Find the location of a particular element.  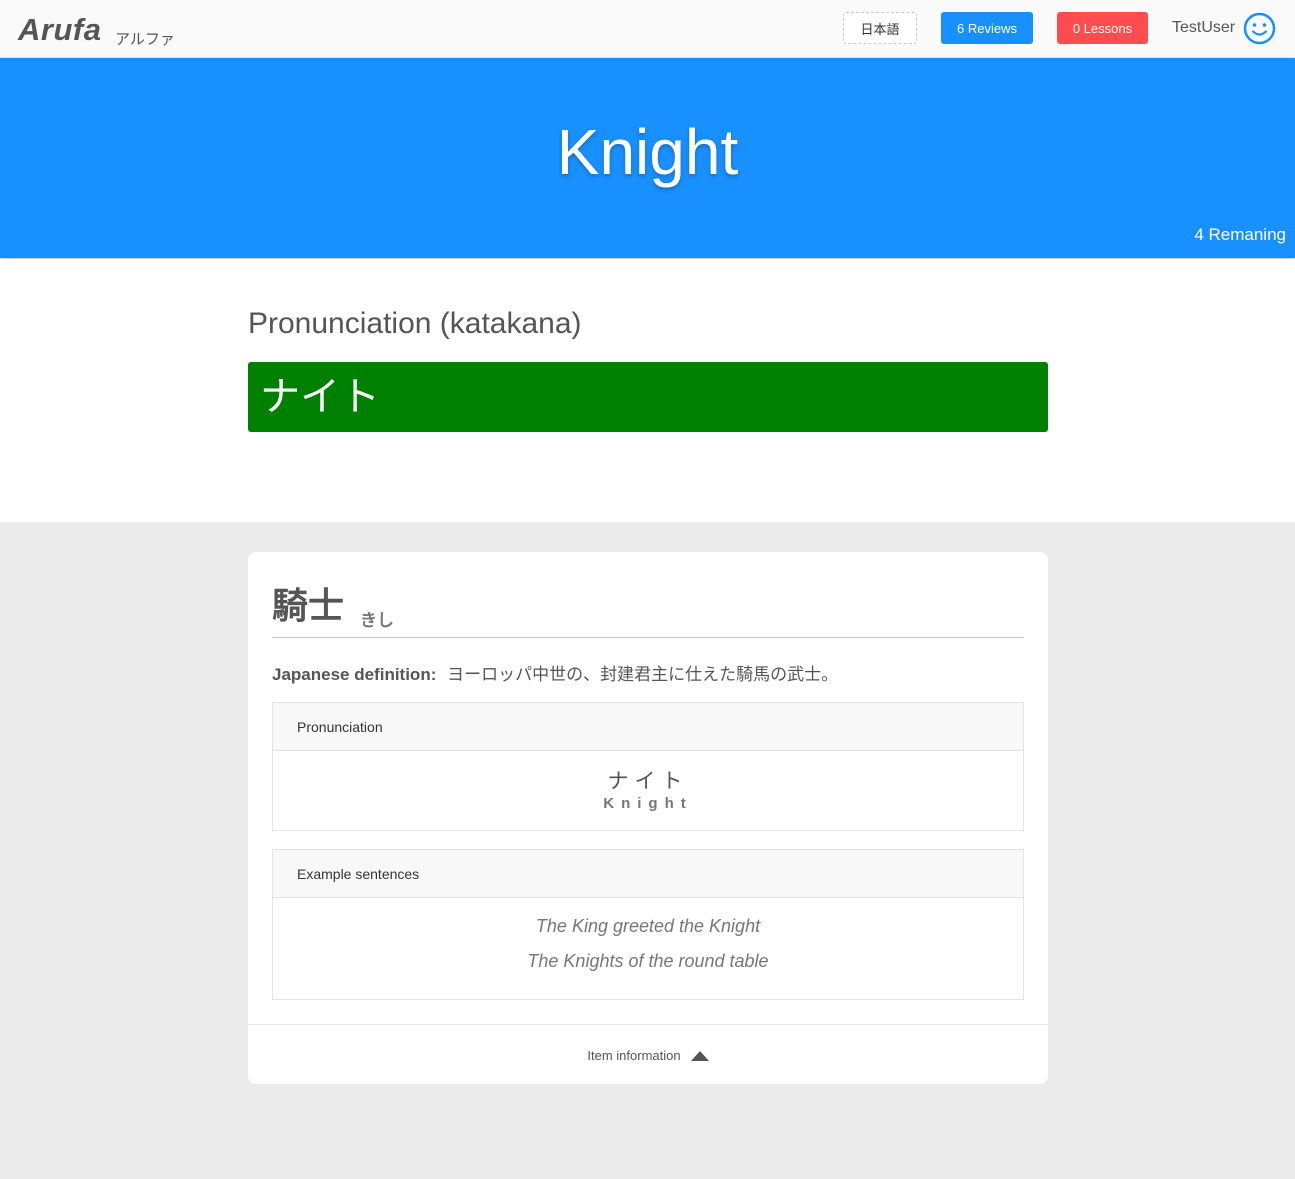

brand-subtitle: アルファ is located at coordinates (145, 39).